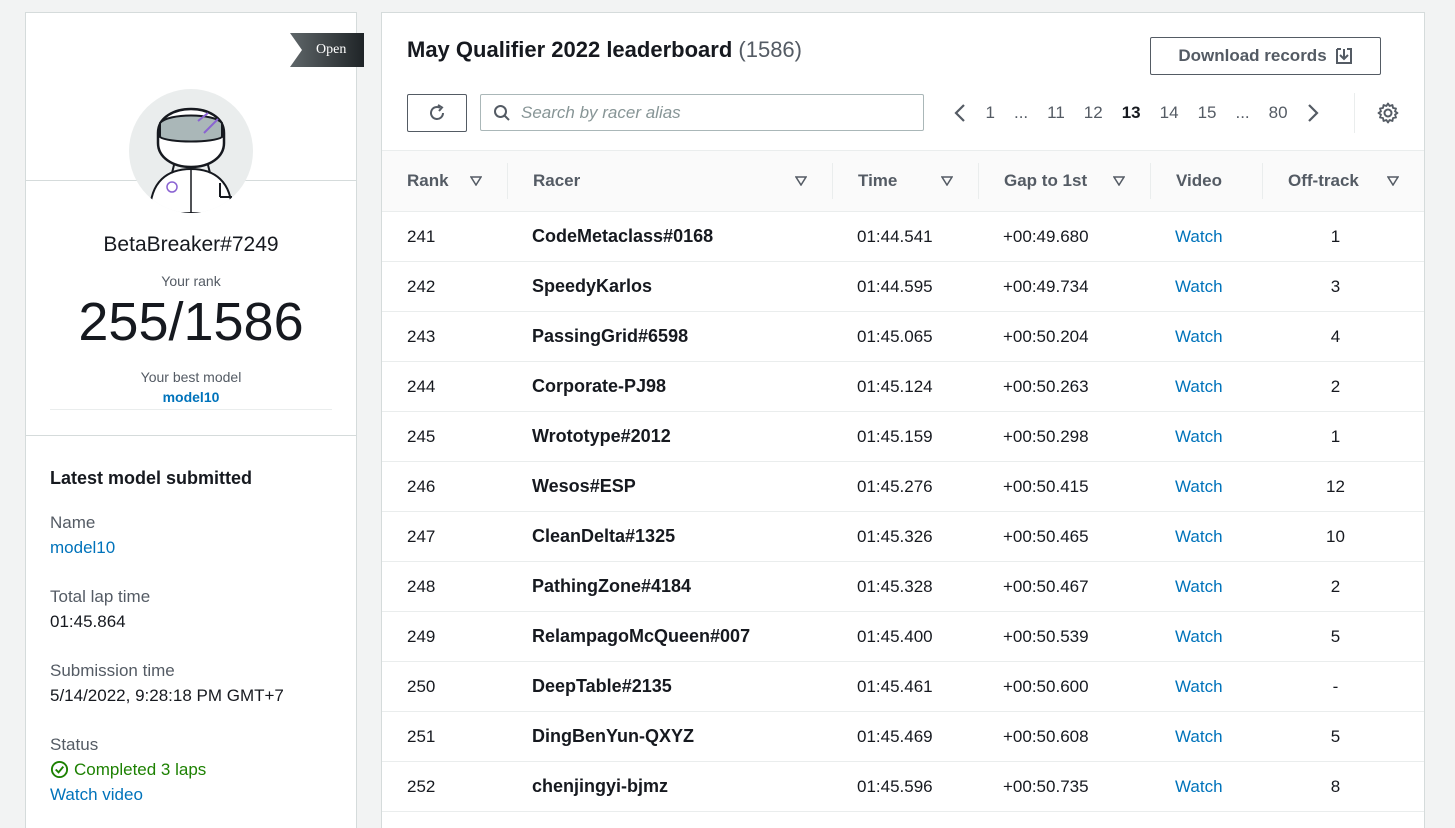 This screenshot has width=1455, height=828. Describe the element at coordinates (1207, 113) in the screenshot. I see `page-link: 15` at that location.